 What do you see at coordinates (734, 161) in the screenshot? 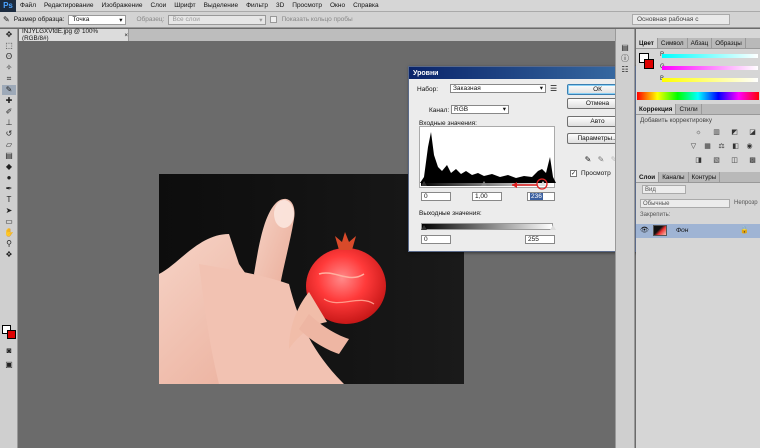
I see `threshold-icon: ◫` at bounding box center [734, 161].